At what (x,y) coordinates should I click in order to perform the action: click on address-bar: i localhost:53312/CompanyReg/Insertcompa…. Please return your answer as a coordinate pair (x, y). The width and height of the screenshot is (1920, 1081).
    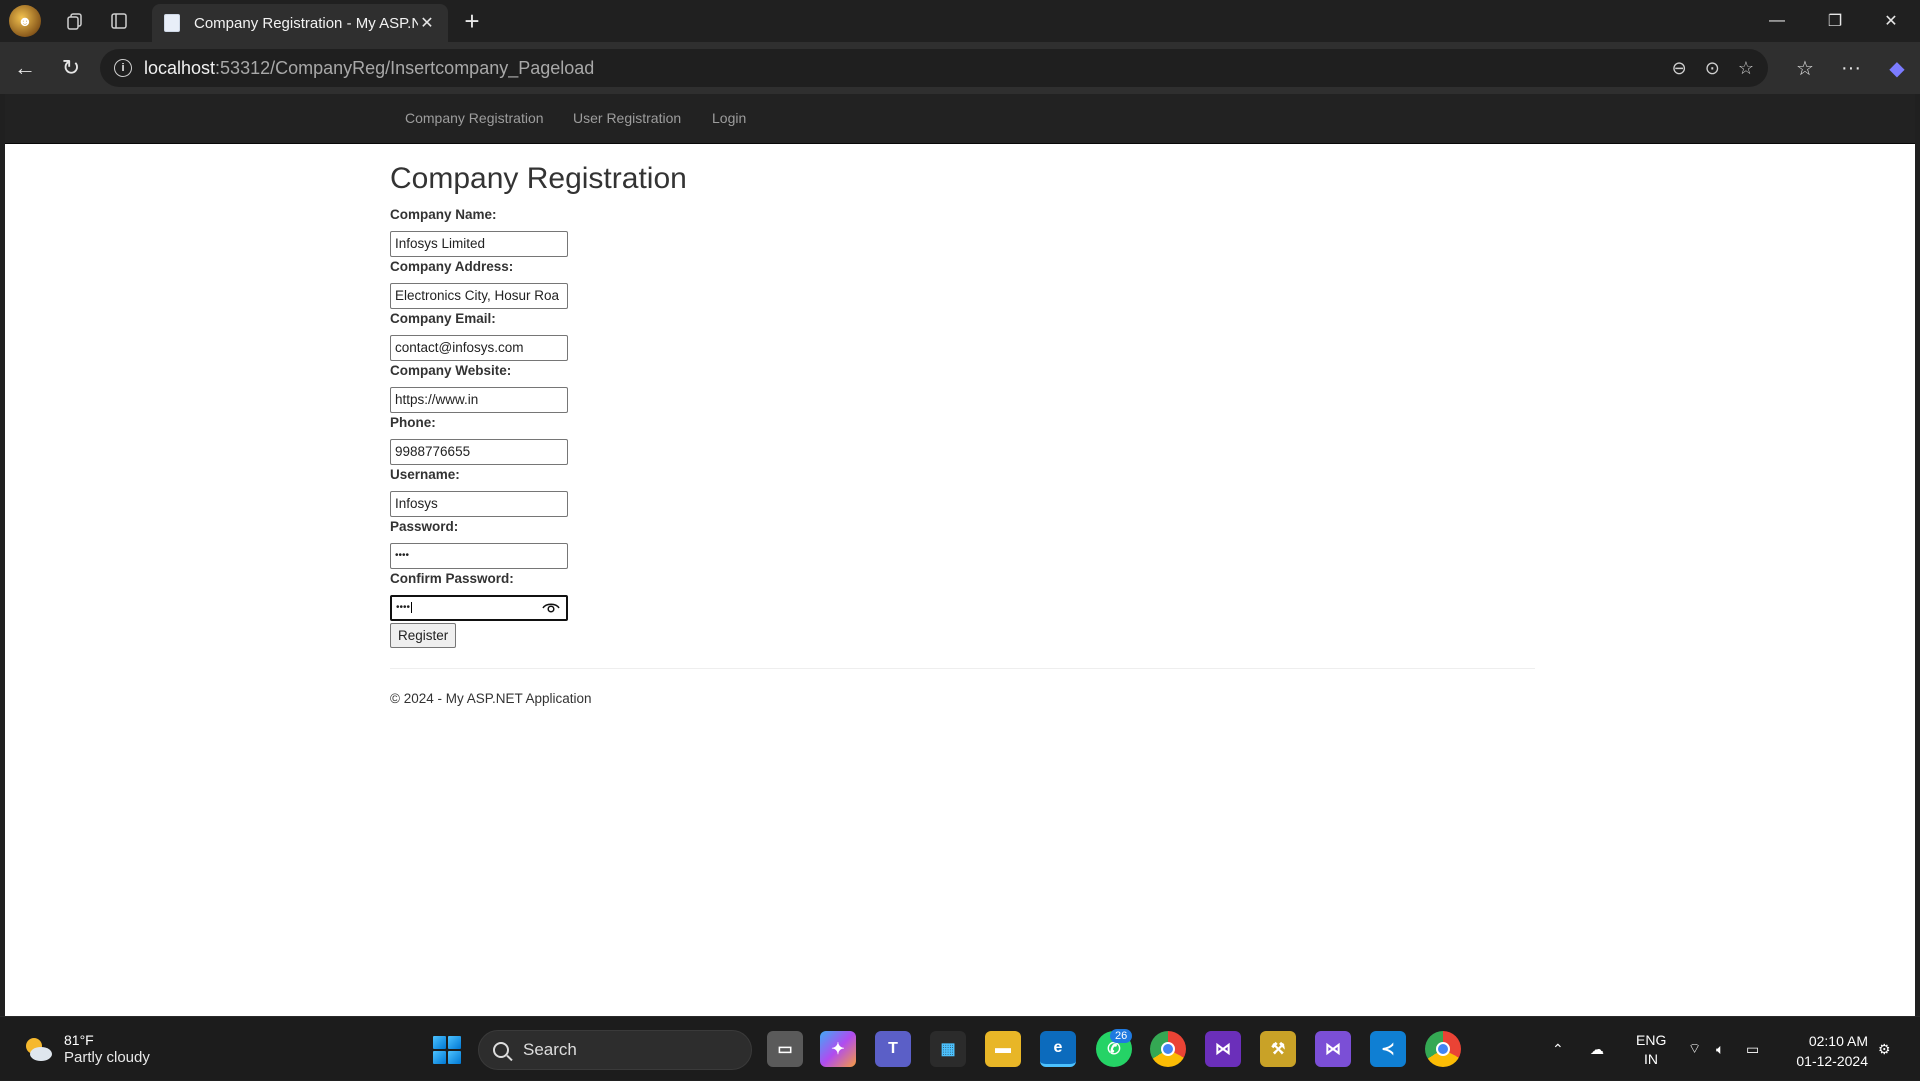
    Looking at the image, I should click on (934, 68).